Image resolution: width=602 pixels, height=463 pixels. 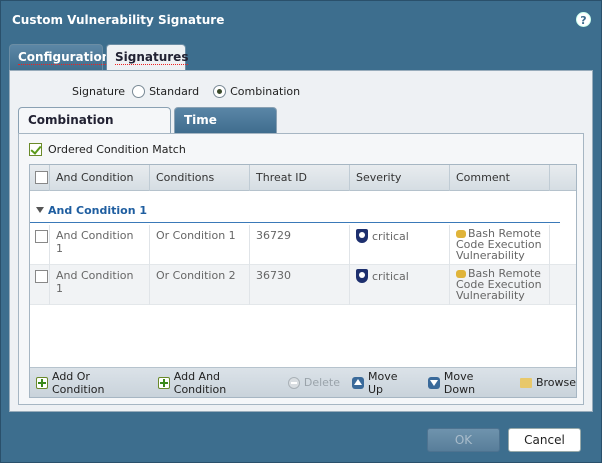 I want to click on move-up-label: Move Up, so click(x=382, y=382).